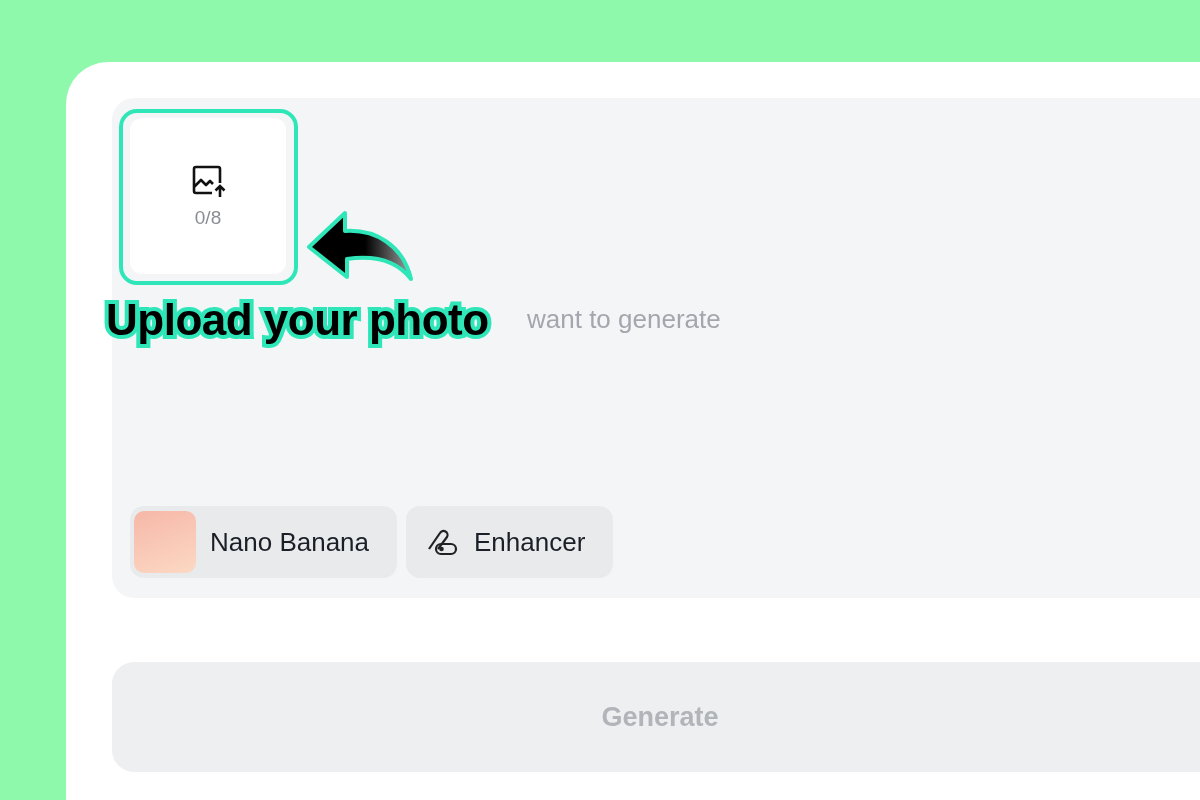 Image resolution: width=1200 pixels, height=800 pixels. What do you see at coordinates (297, 320) in the screenshot?
I see `callout-text: Upload your photo` at bounding box center [297, 320].